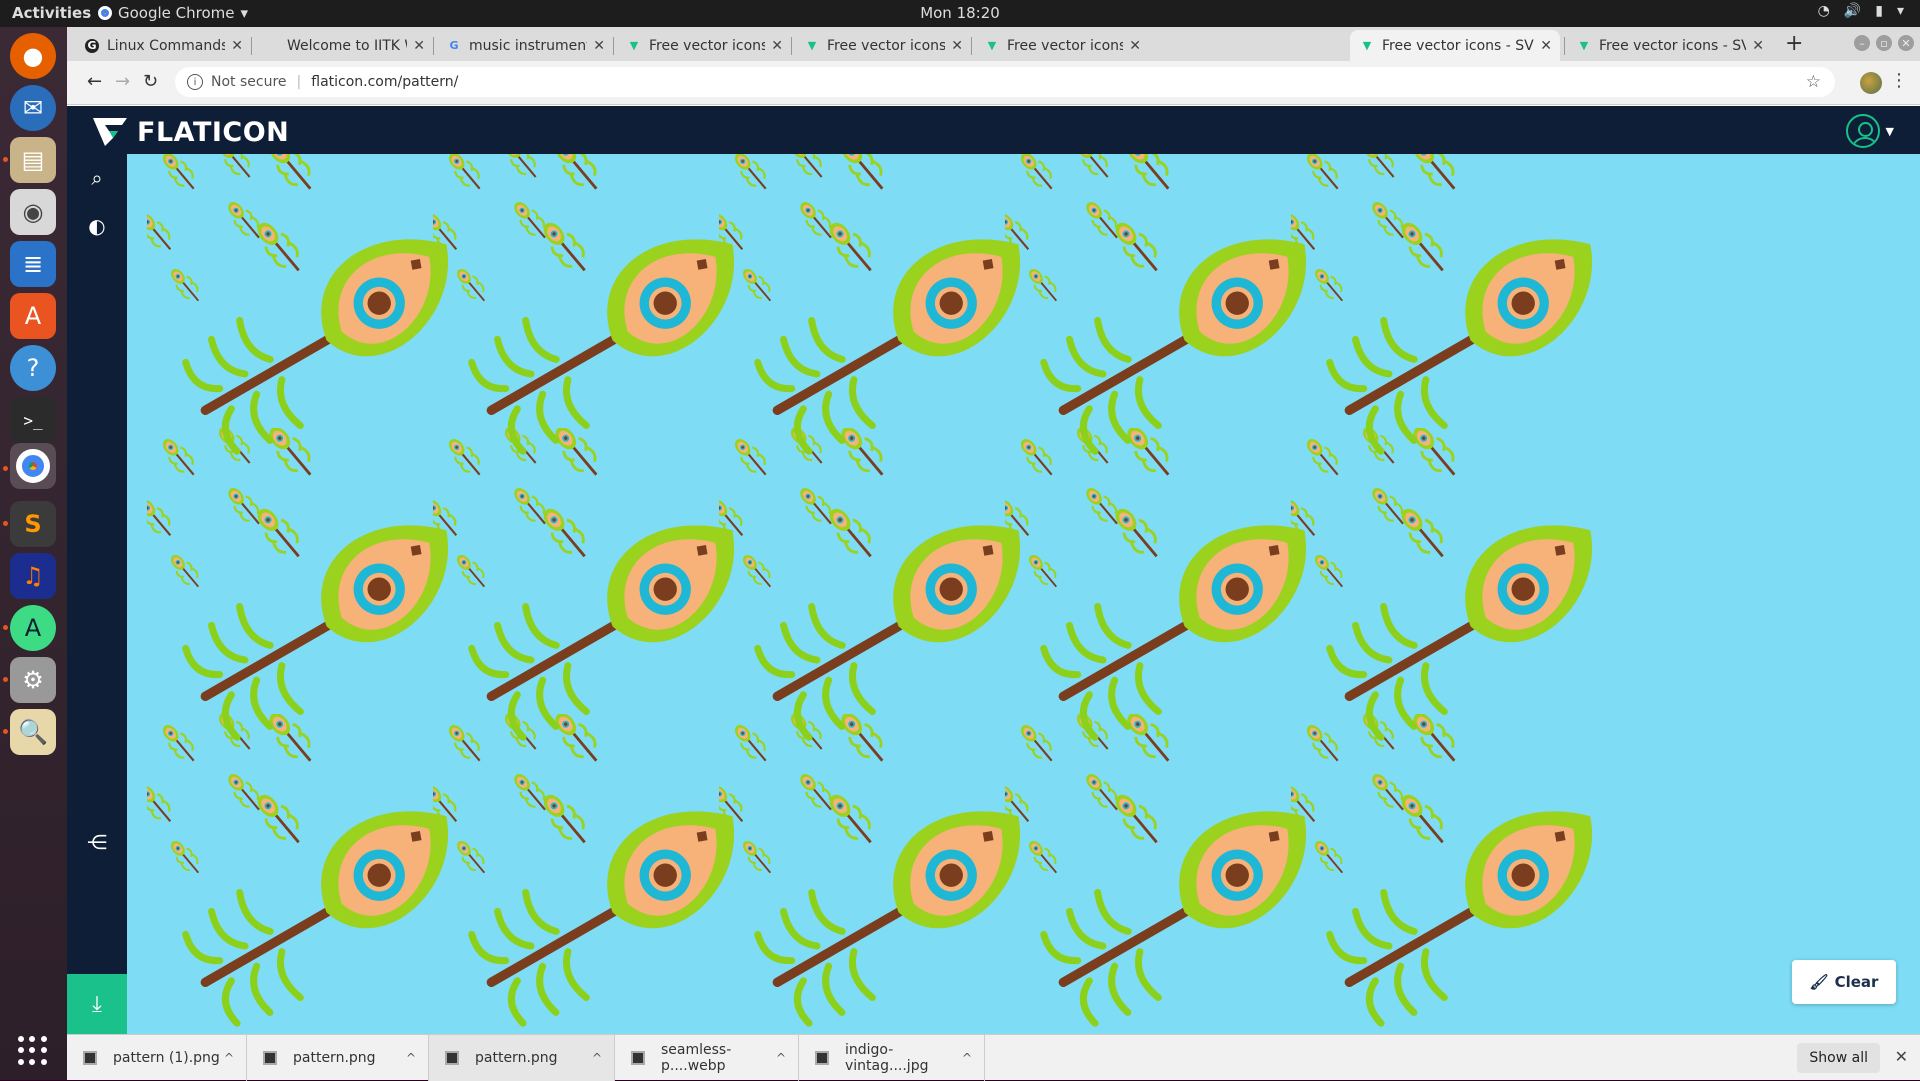 The image size is (1920, 1081). I want to click on flaticon-logo: FLATICON, so click(190, 132).